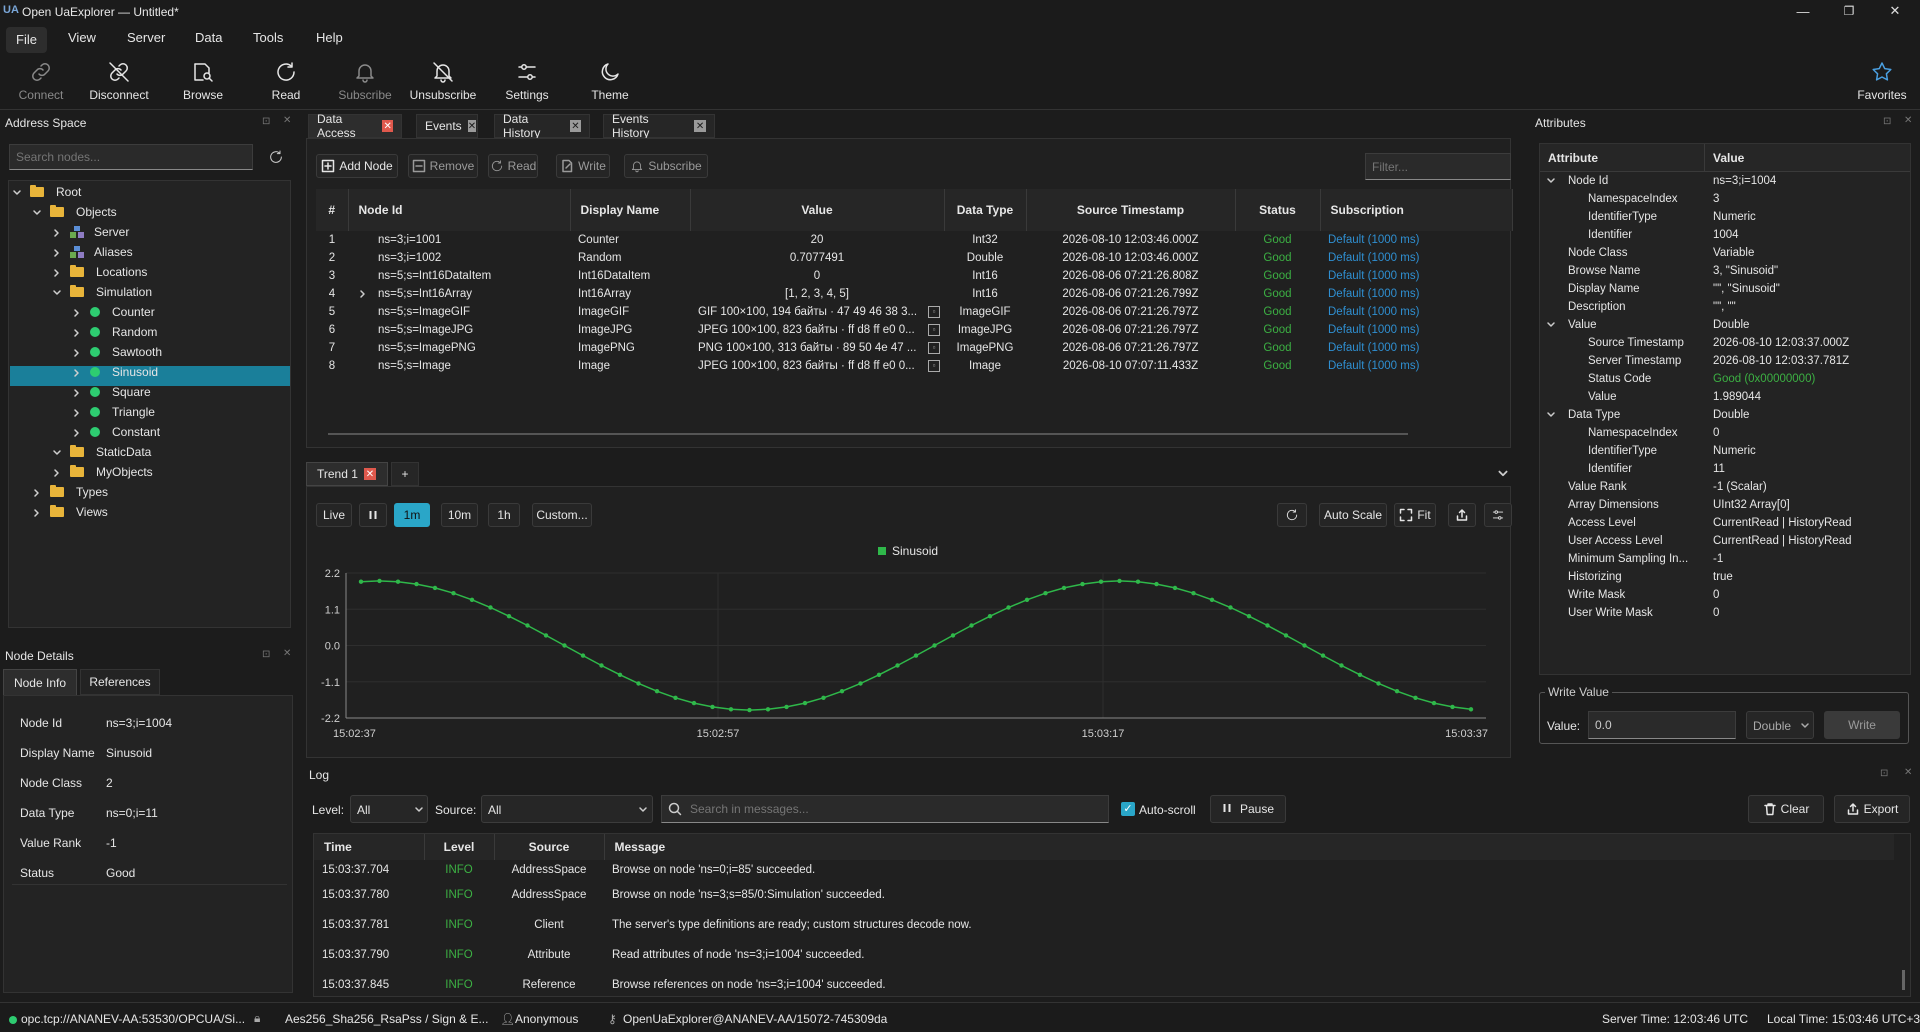 The height and width of the screenshot is (1032, 1920). I want to click on tree-item-locations: Locations, so click(107, 272).